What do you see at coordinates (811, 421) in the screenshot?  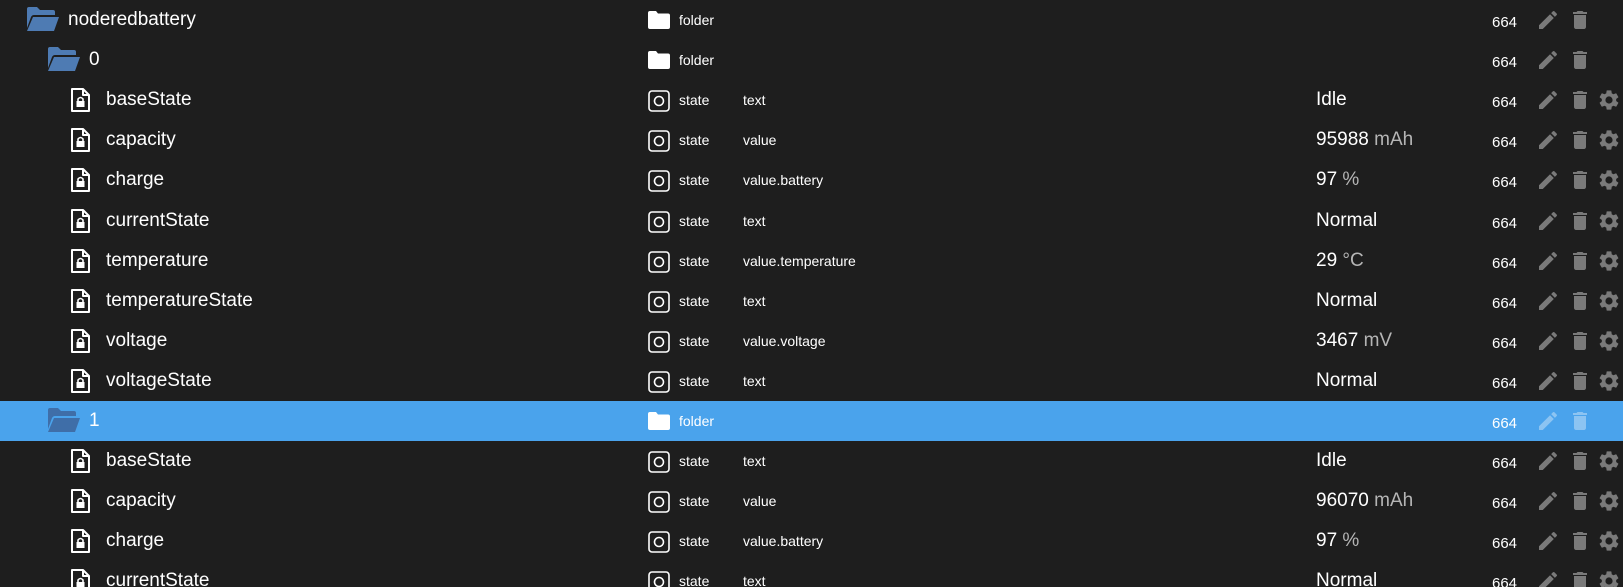 I see `tree-folder-row: 1 folder 664` at bounding box center [811, 421].